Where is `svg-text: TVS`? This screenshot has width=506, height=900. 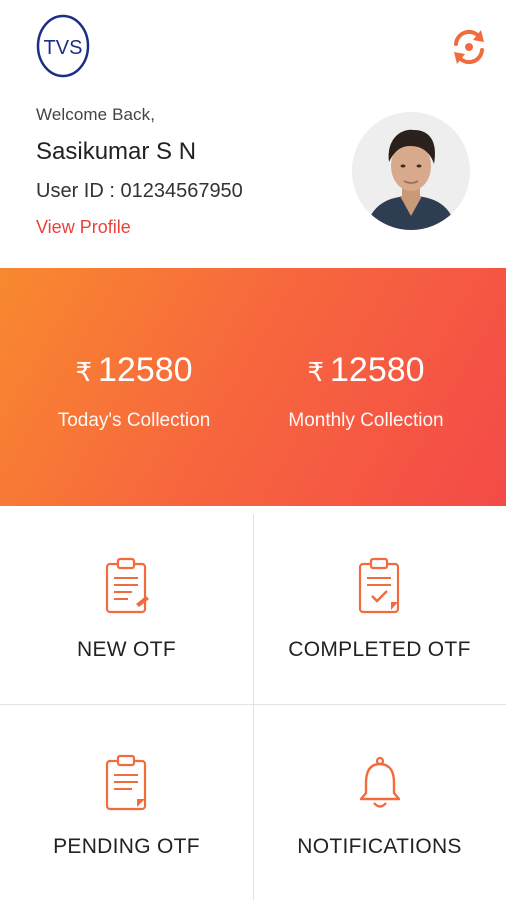 svg-text: TVS is located at coordinates (63, 48).